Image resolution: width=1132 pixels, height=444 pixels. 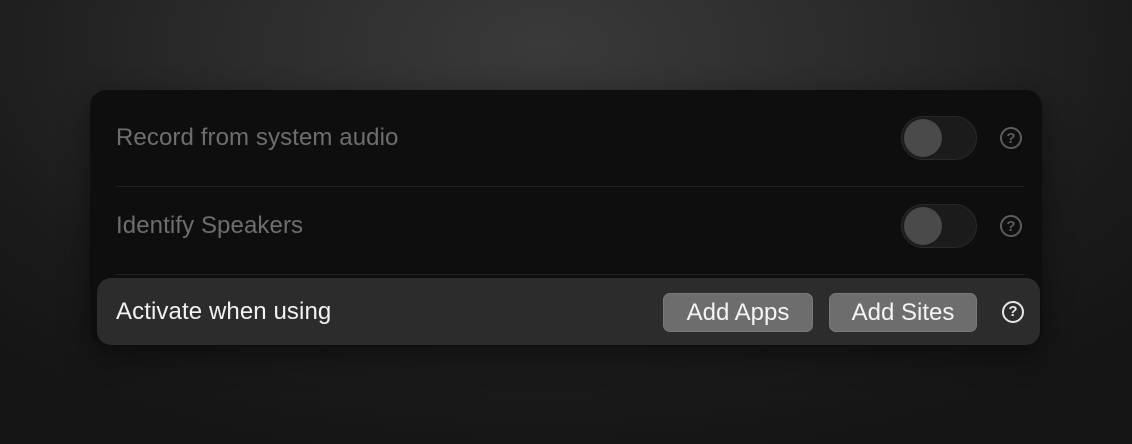 I want to click on add-sites-button: Add Sites, so click(x=903, y=312).